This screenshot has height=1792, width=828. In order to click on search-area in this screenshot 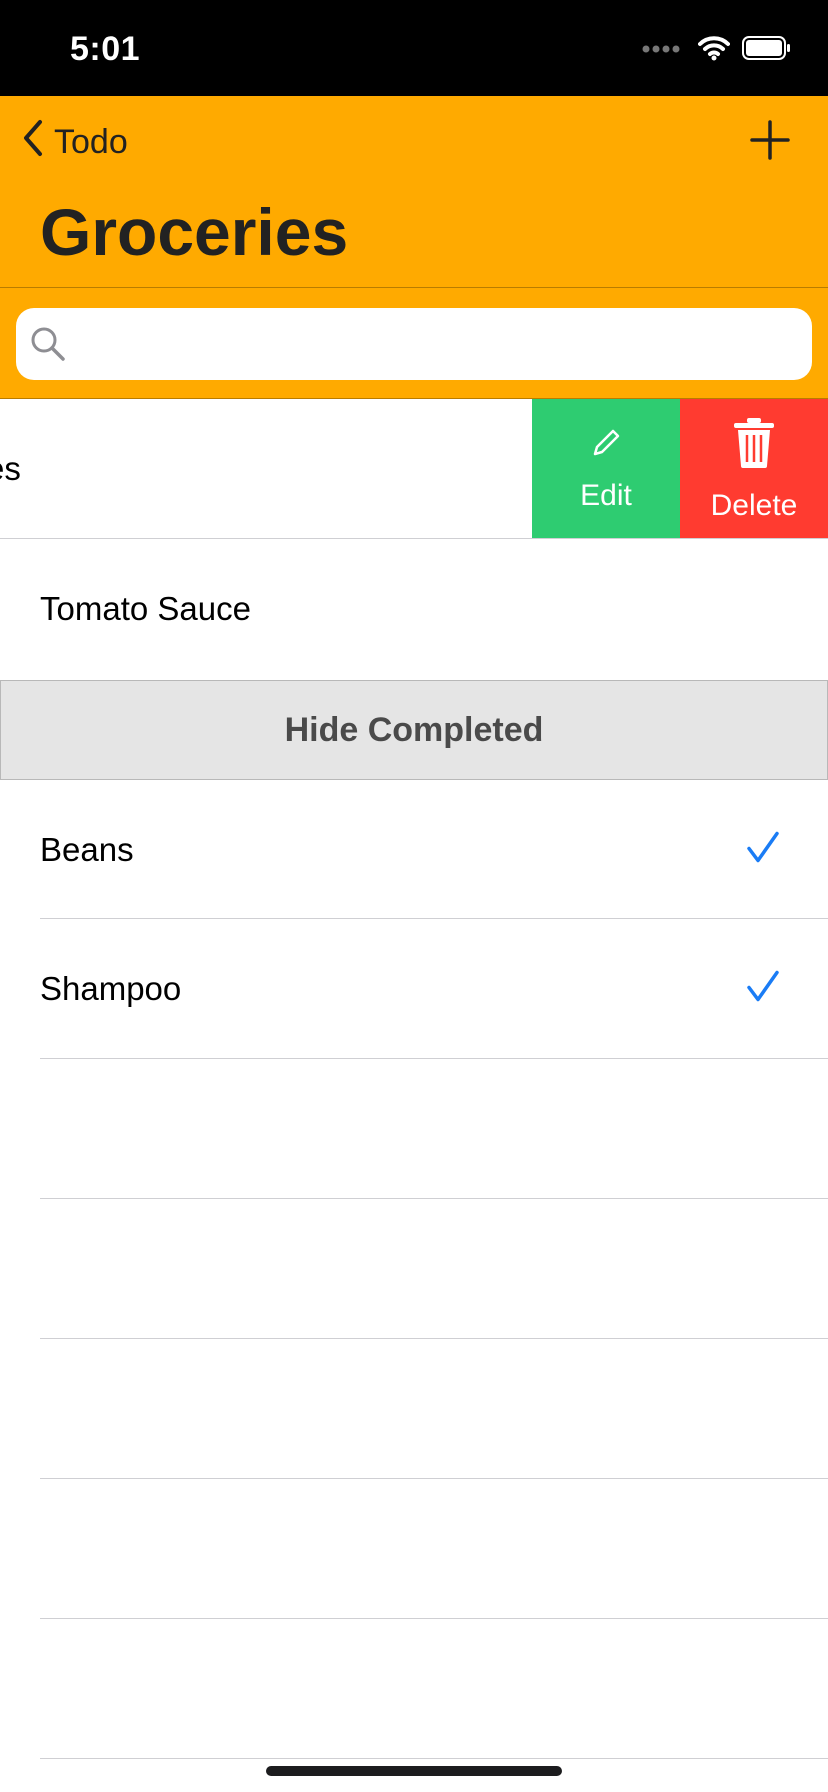, I will do `click(414, 343)`.